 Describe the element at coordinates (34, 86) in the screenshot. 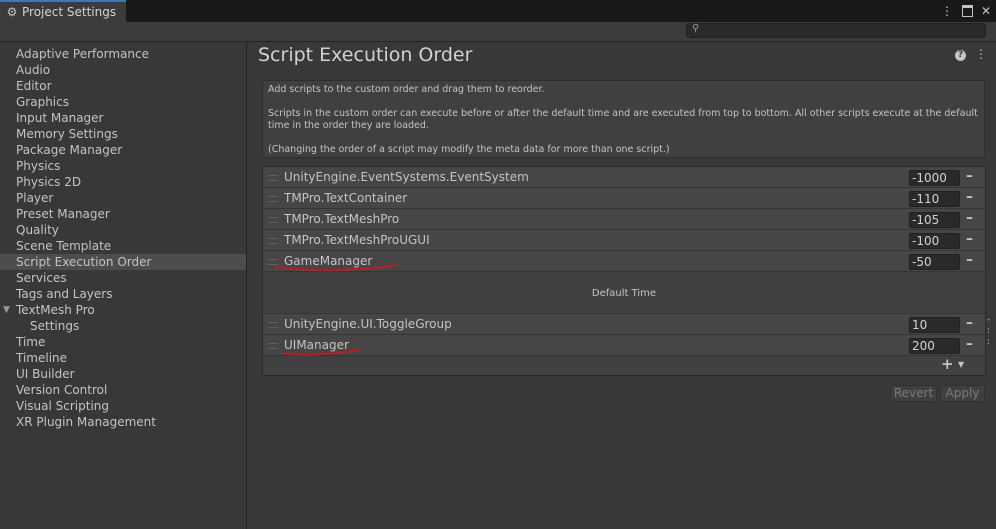

I see `sidebar-item-label: Editor` at that location.